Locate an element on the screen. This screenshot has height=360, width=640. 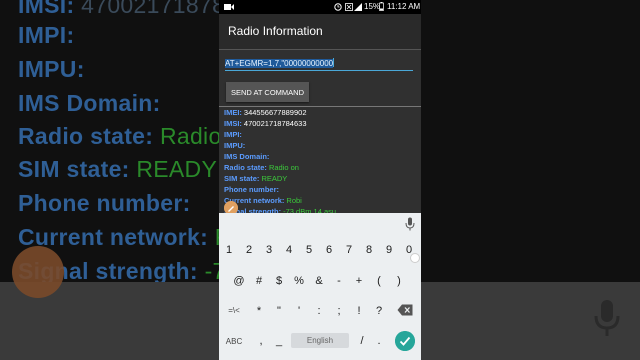
keyboard-suggestion-bar is located at coordinates (320, 223).